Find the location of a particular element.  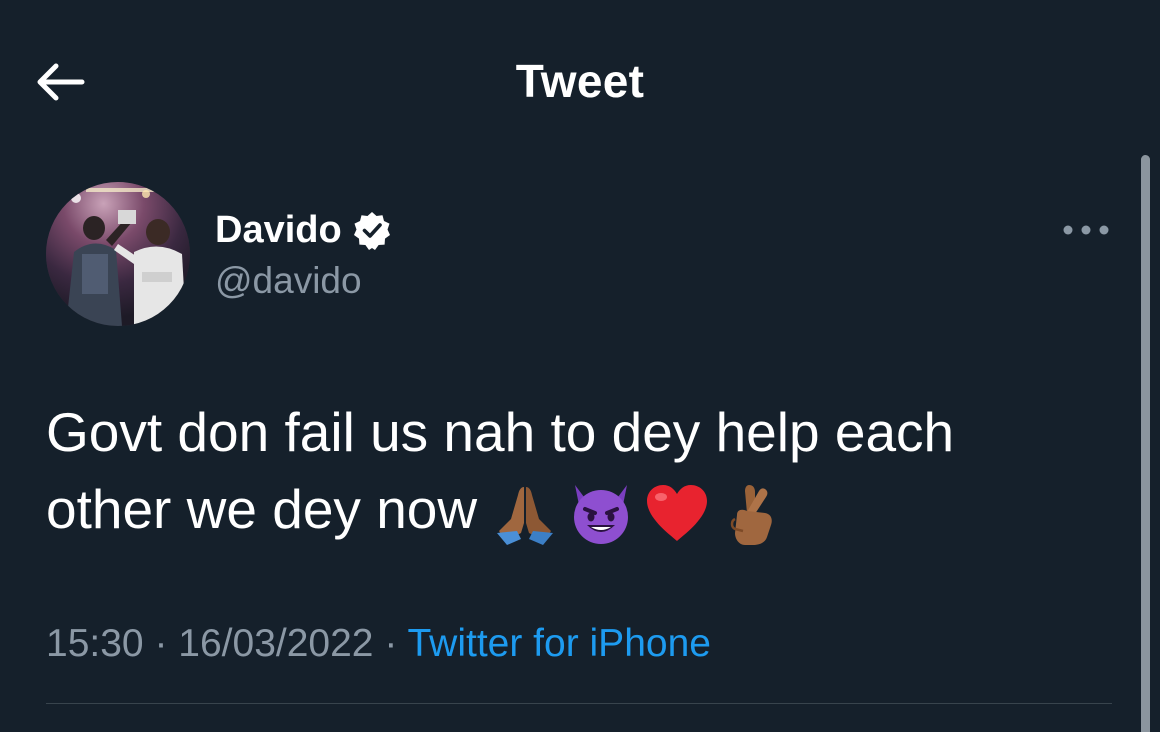

author-name-row: Davido is located at coordinates (303, 230).